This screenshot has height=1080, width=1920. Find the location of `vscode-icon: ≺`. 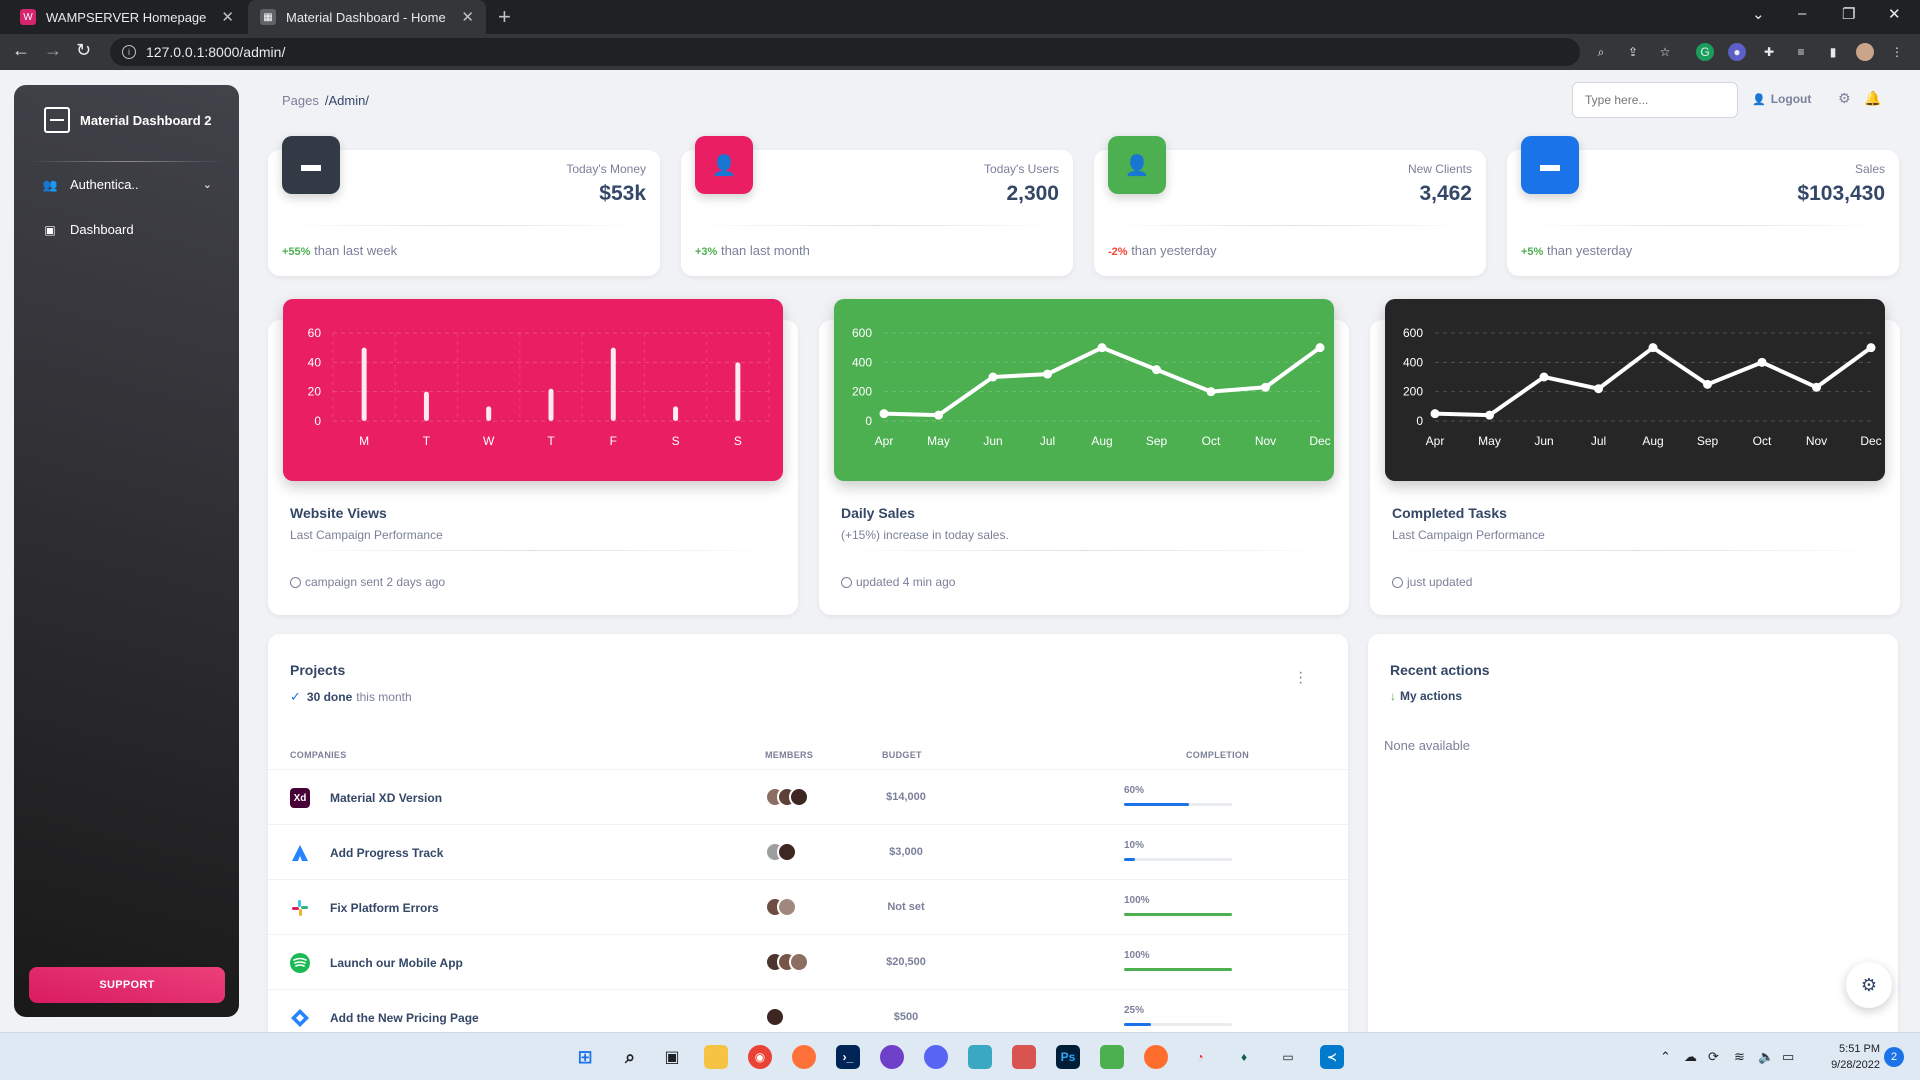

vscode-icon: ≺ is located at coordinates (1332, 1057).